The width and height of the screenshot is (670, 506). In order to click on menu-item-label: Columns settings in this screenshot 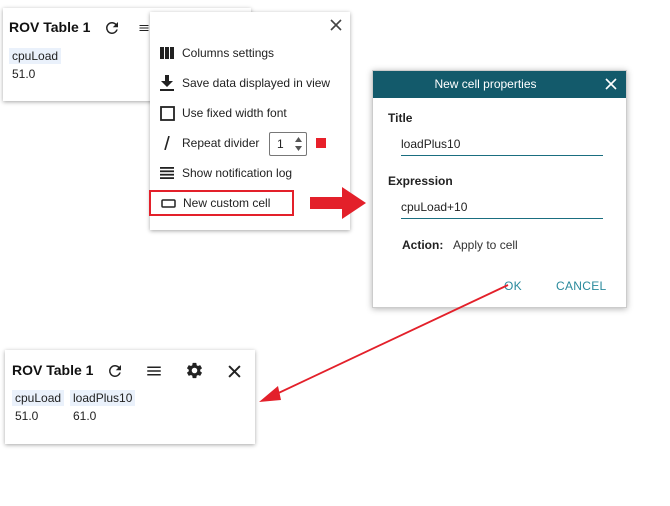, I will do `click(228, 53)`.